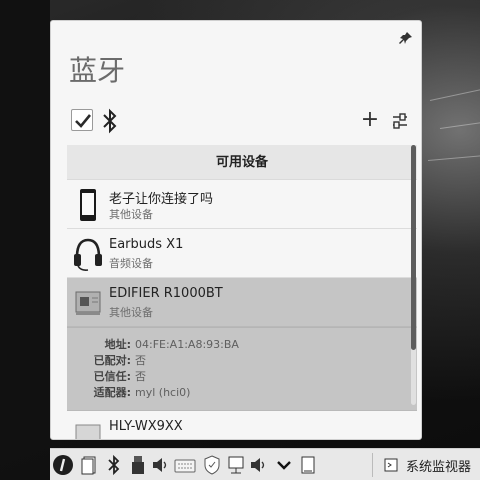  Describe the element at coordinates (90, 465) in the screenshot. I see `clipboard-icon` at that location.